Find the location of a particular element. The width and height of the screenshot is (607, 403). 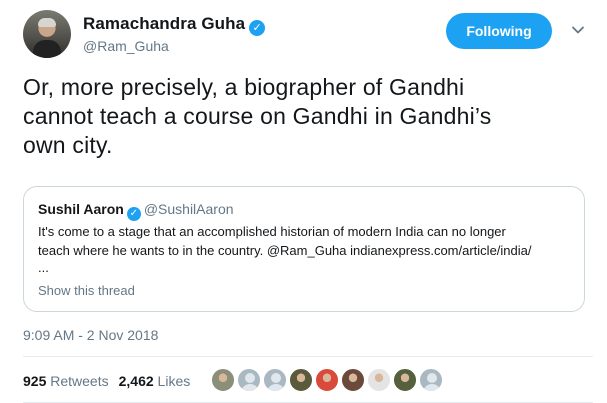

author-handle: @Ram_Guha is located at coordinates (126, 46).